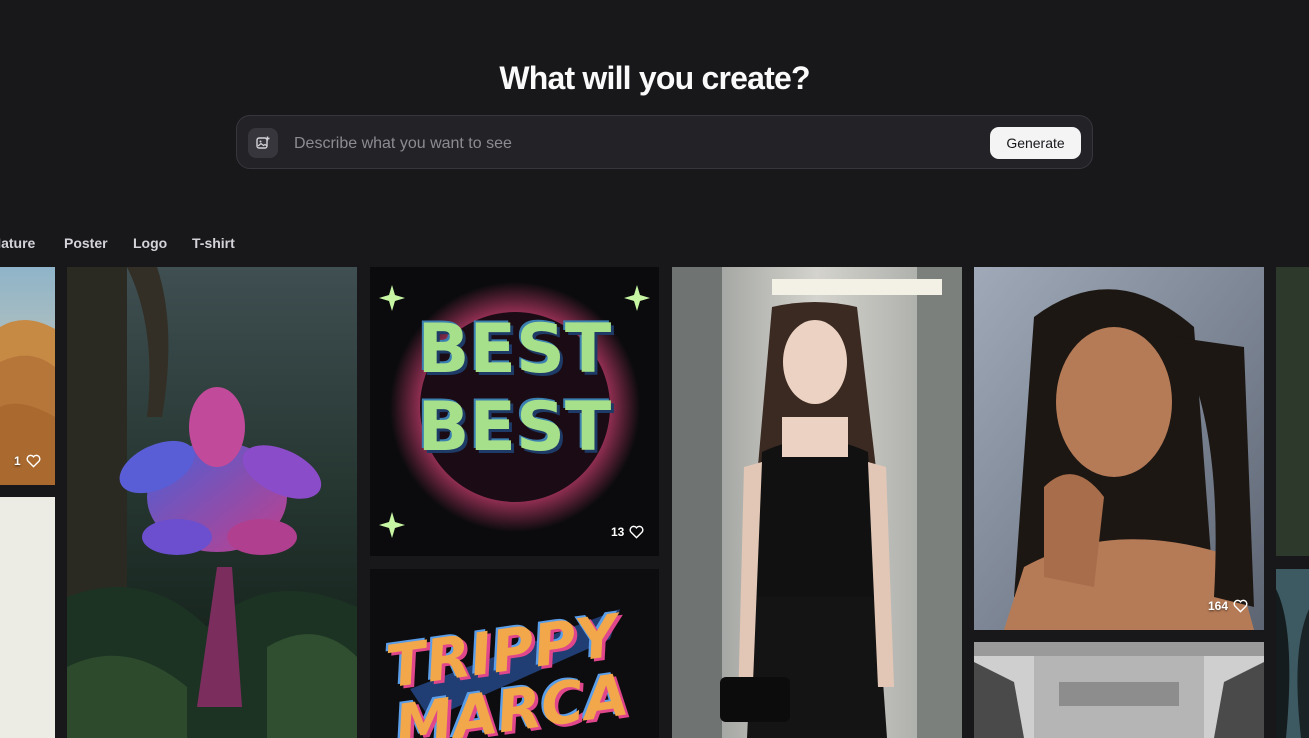 This screenshot has width=1309, height=738. I want to click on image-plus-icon, so click(263, 142).